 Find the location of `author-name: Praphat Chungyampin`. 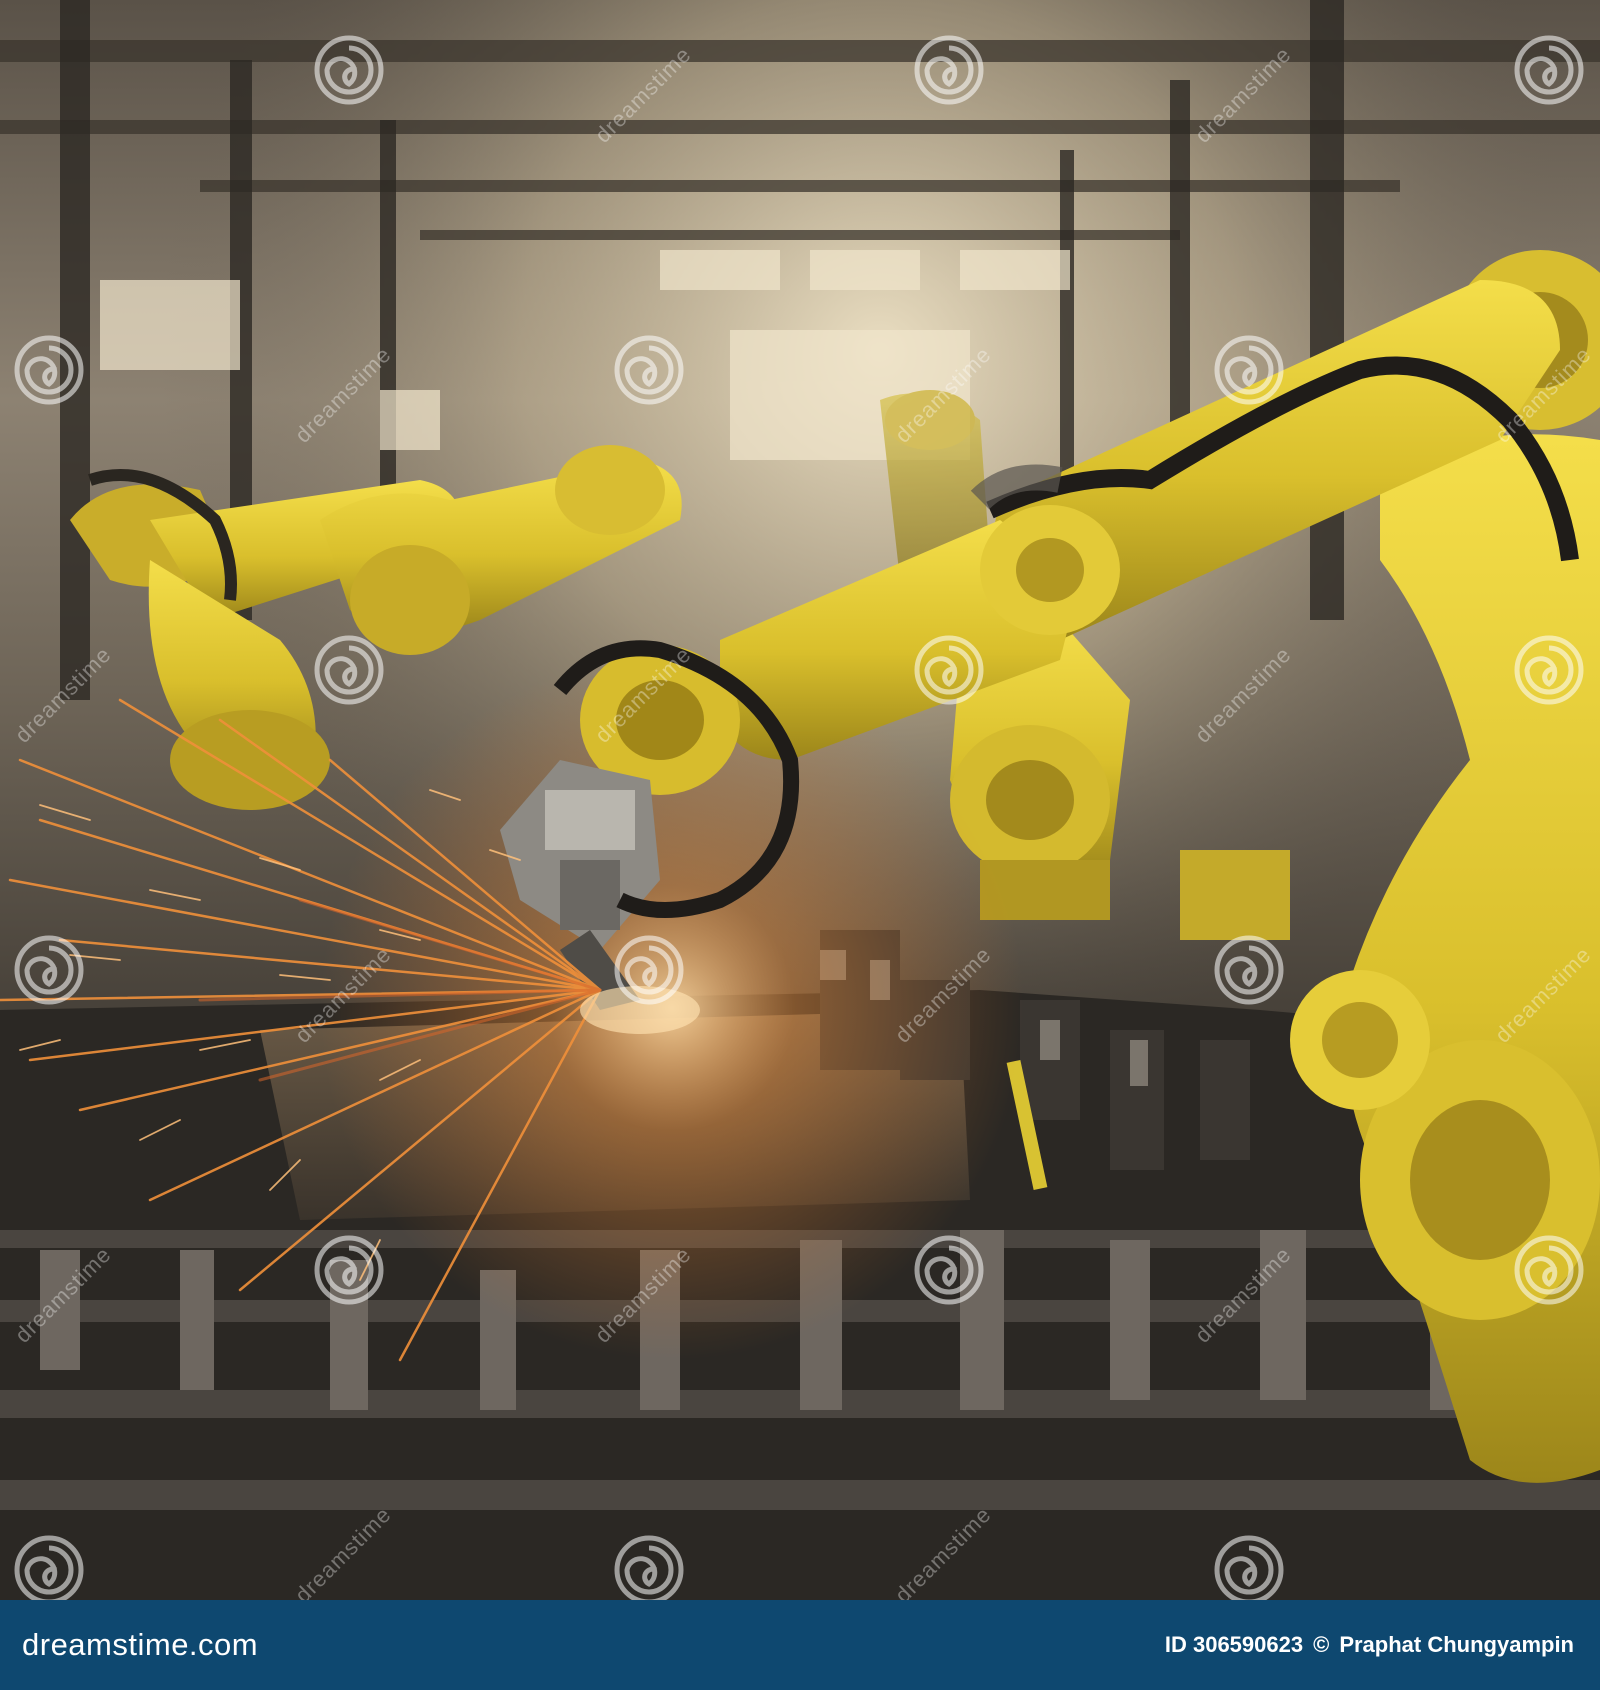

author-name: Praphat Chungyampin is located at coordinates (1456, 1644).